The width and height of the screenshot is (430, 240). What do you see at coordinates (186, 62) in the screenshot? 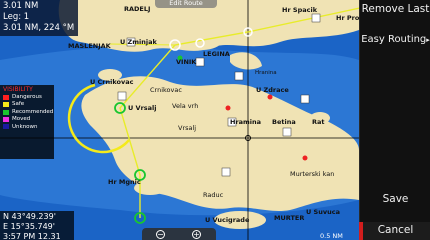
I see `label-vinik: VINIK` at bounding box center [186, 62].